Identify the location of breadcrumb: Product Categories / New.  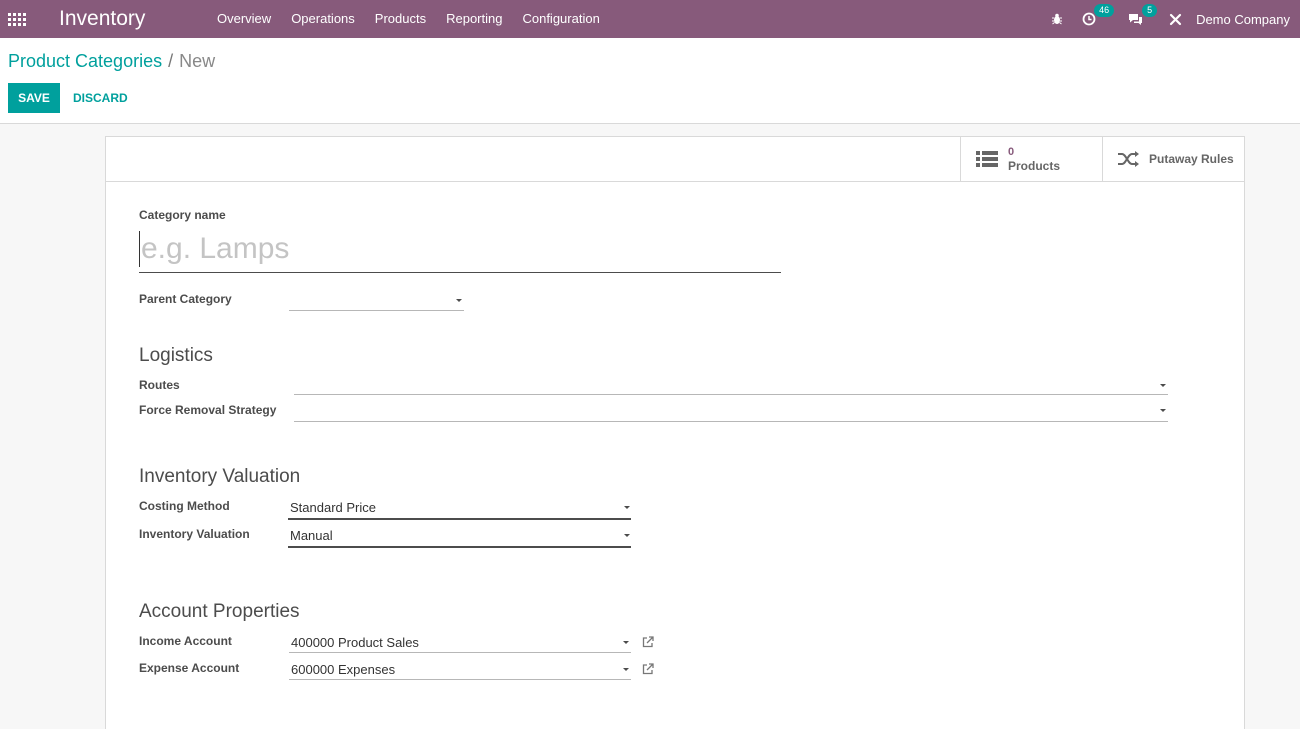
(111, 61).